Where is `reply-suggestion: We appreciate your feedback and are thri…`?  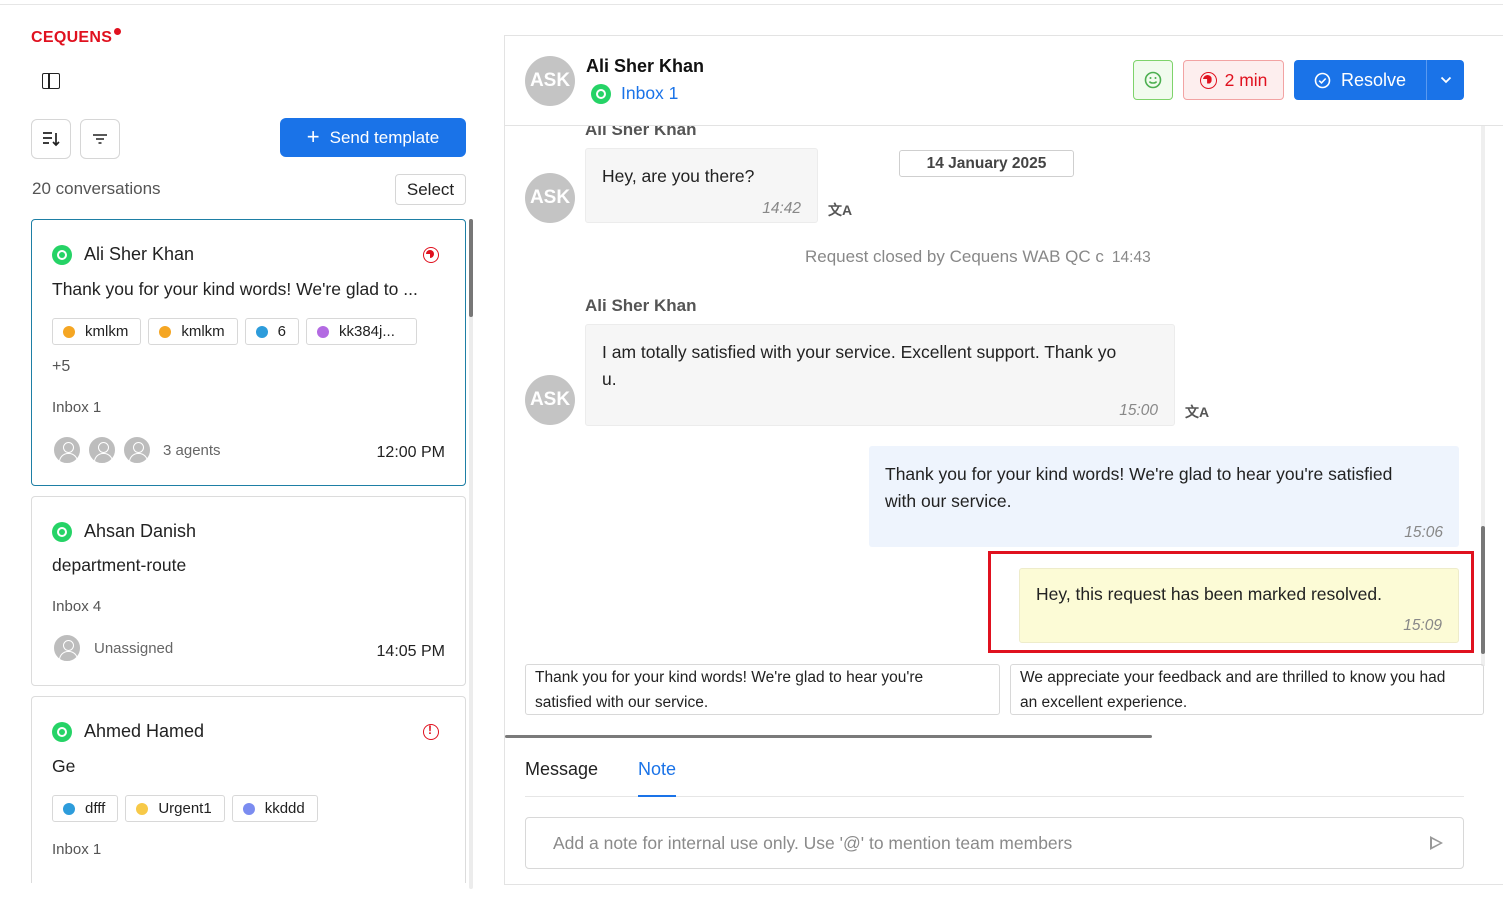 reply-suggestion: We appreciate your feedback and are thri… is located at coordinates (1247, 689).